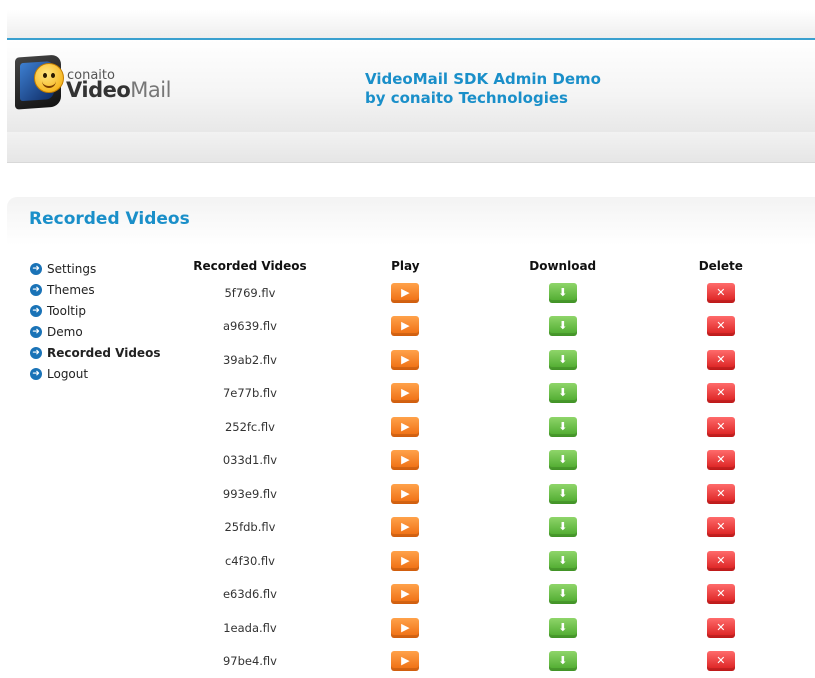 Image resolution: width=815 pixels, height=678 pixels. Describe the element at coordinates (71, 269) in the screenshot. I see `sidebar-item-label: Settings` at that location.